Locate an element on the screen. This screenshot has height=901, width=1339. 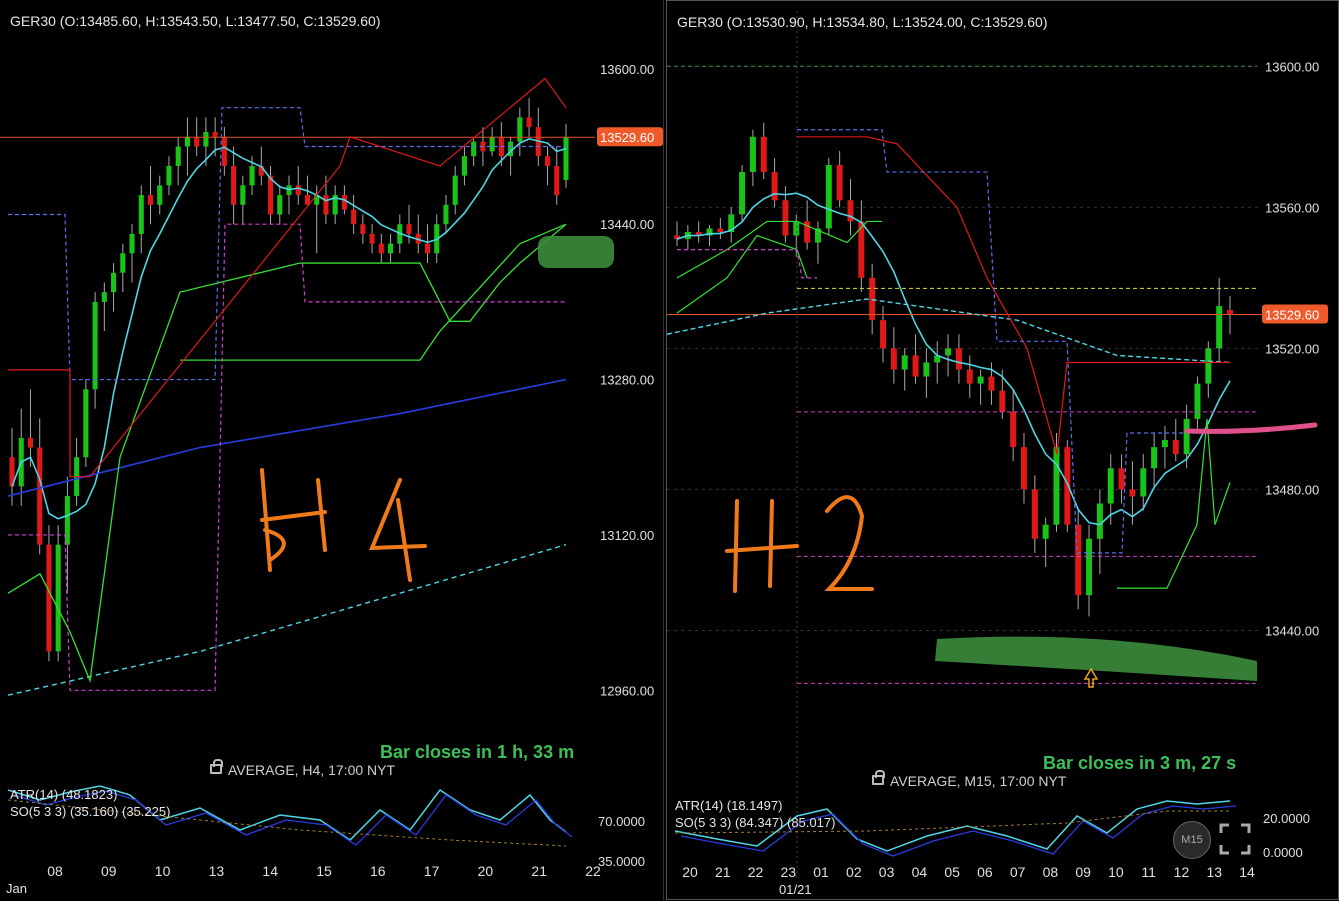
y-tick-label: 13280.00 is located at coordinates (627, 380).